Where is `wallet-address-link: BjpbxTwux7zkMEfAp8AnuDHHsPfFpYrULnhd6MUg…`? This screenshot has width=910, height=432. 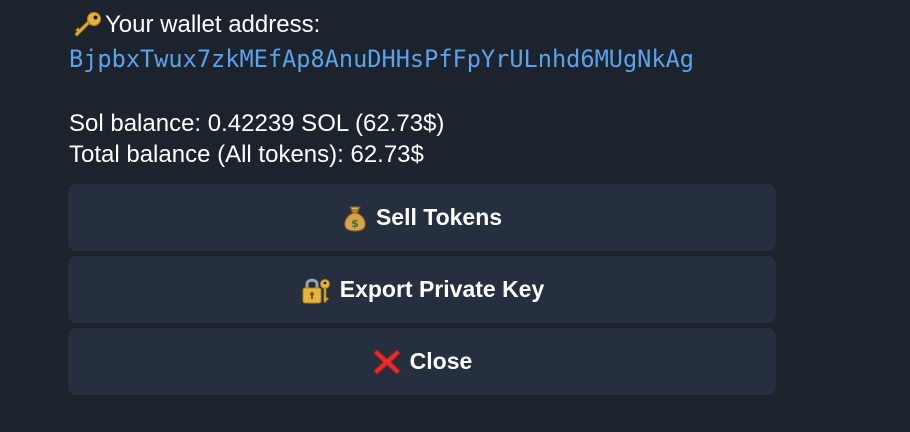
wallet-address-link: BjpbxTwux7zkMEfAp8AnuDHHsPfFpYrULnhd6MUg… is located at coordinates (381, 59).